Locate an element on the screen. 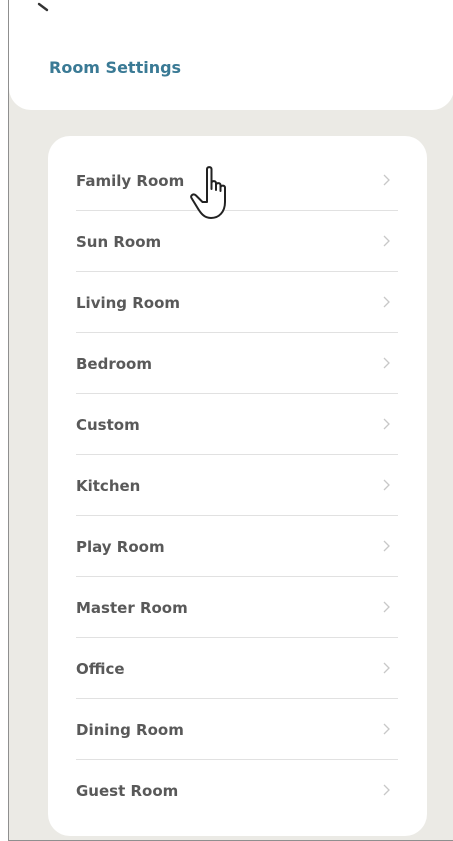 Image resolution: width=453 pixels, height=841 pixels. room-item-label: Living Room is located at coordinates (128, 303).